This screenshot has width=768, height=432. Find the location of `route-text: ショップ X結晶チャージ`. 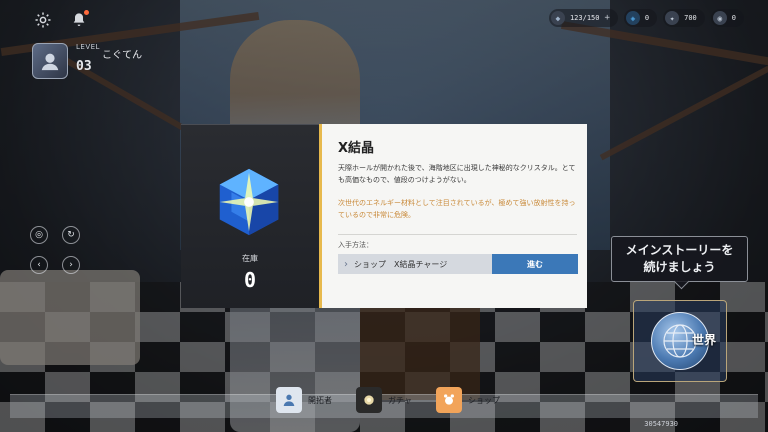

route-text: ショップ X結晶チャージ is located at coordinates (401, 264).